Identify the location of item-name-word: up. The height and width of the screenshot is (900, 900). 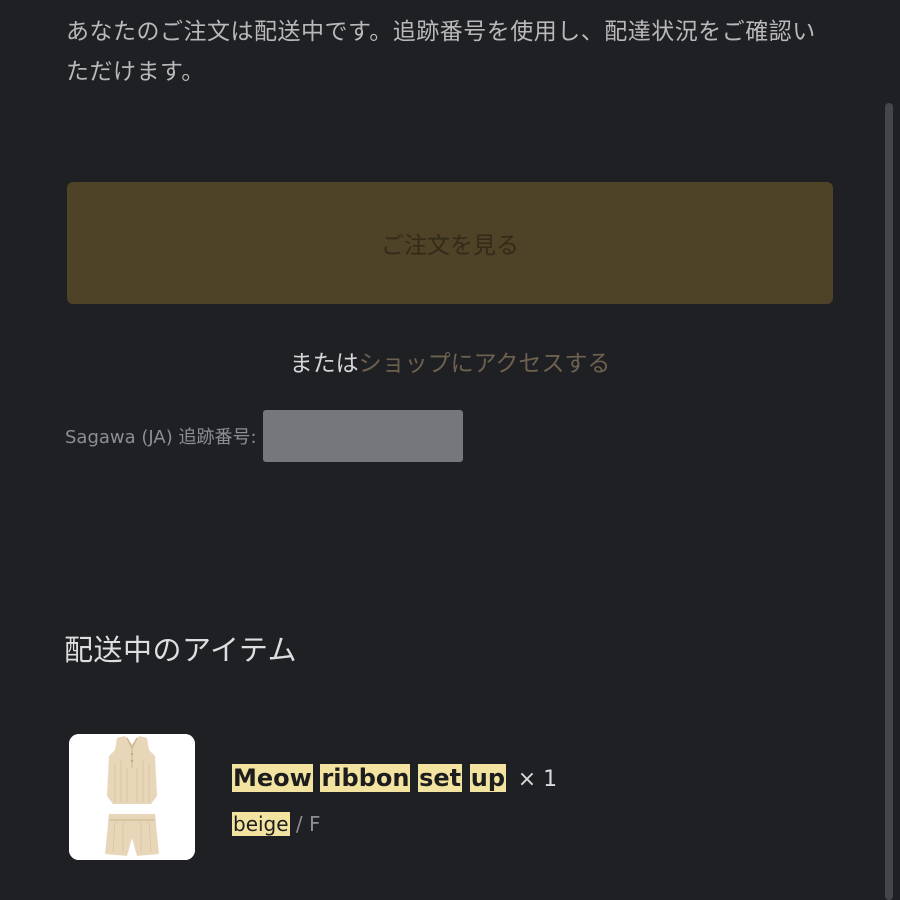
(488, 778).